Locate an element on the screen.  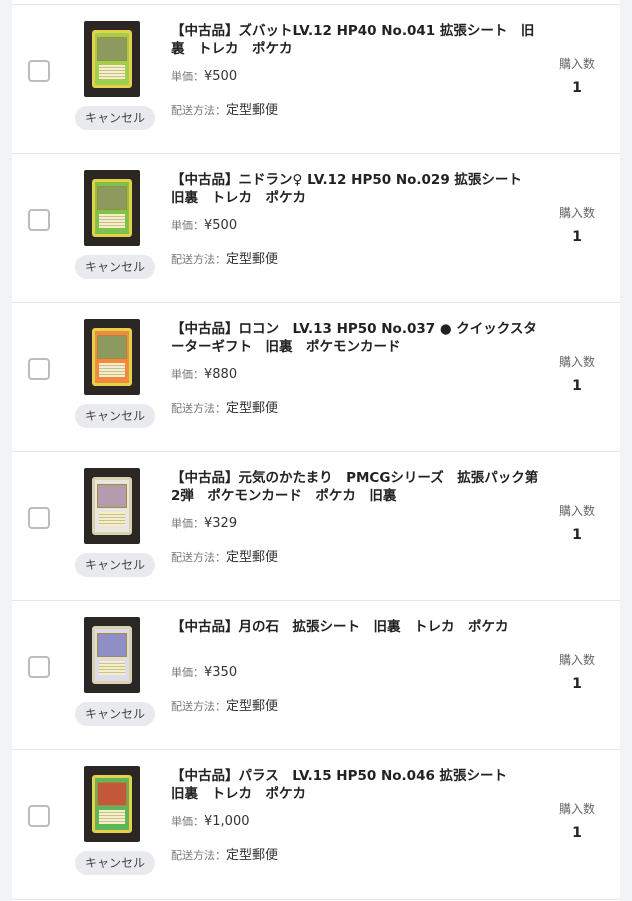
unit-price: 単価：¥329 is located at coordinates (204, 523).